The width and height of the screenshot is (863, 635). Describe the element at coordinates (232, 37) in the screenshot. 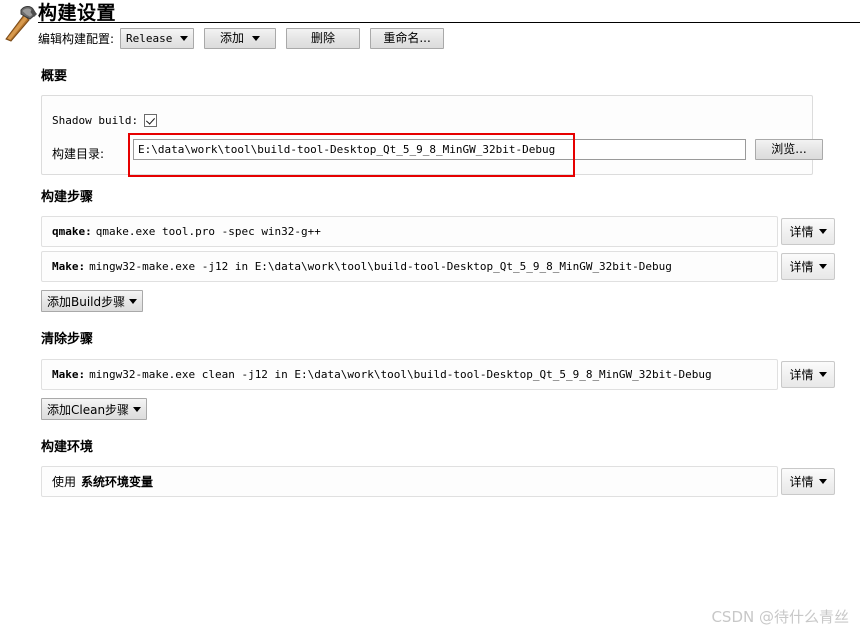

I see `add-configuration-label: 添加` at that location.